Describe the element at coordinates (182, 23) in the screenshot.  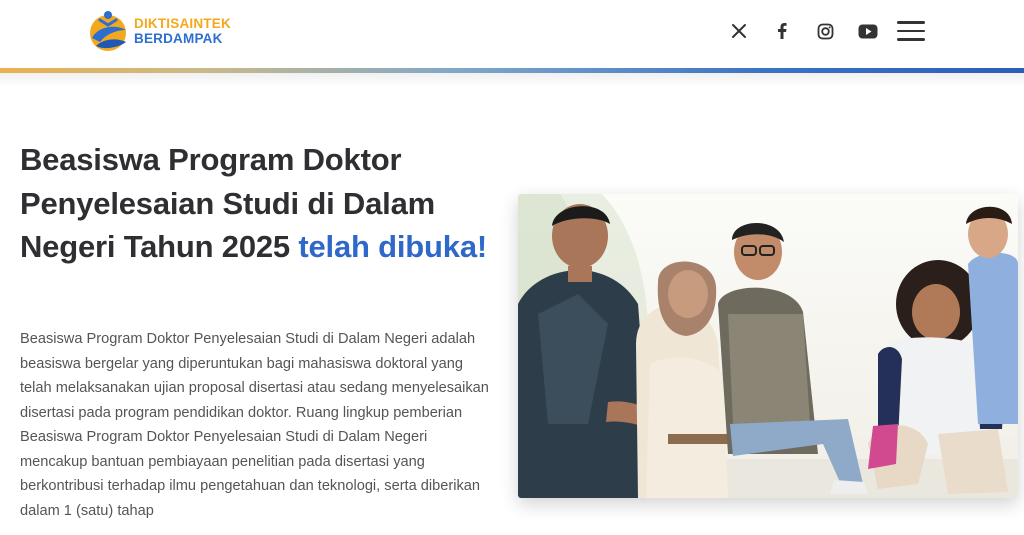
I see `logo-line-1: DIKTISAINTEK` at that location.